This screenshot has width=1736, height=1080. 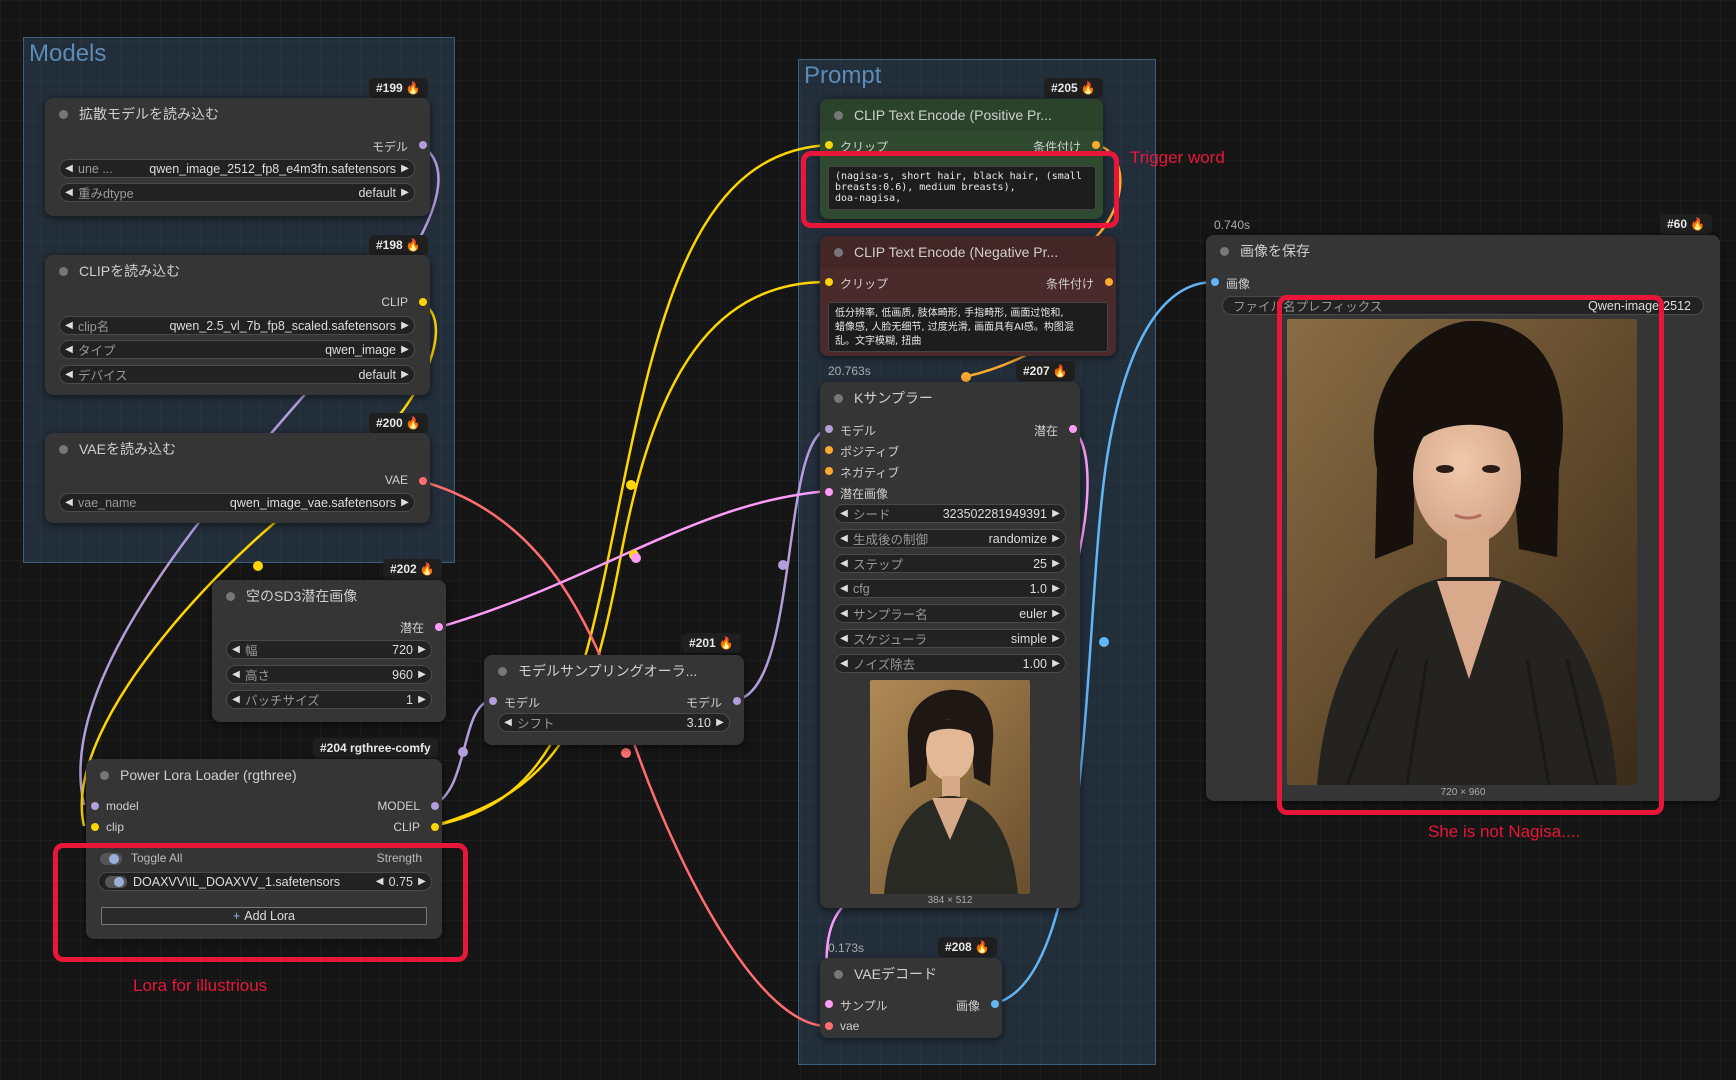 I want to click on node-model-sampling-aura-flow: モデルサンプリングオーラ... モデル モデル ◀ シフト 3.10 ▶, so click(x=614, y=700).